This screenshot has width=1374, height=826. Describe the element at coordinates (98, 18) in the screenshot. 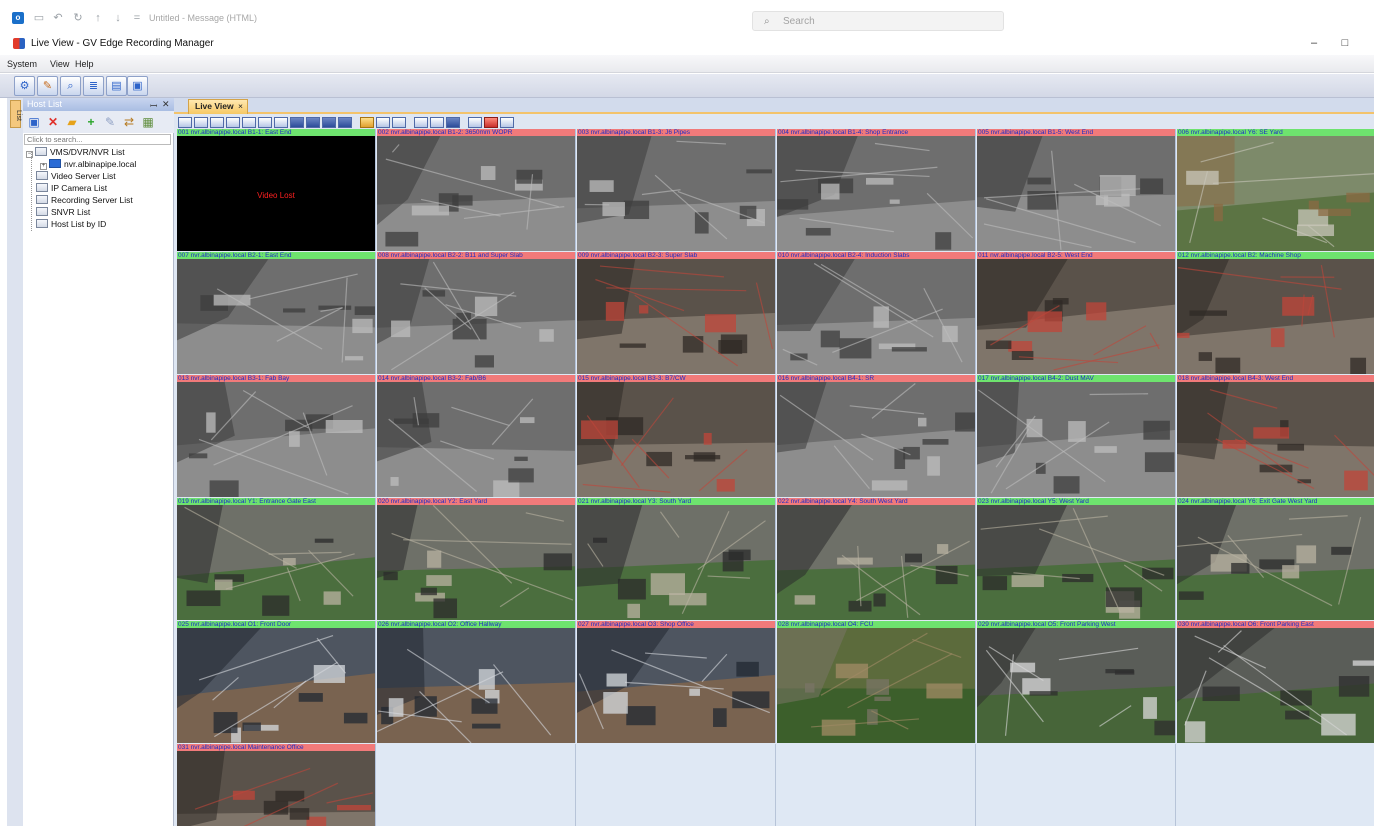

I see `arrow-up-icon: ↑` at that location.